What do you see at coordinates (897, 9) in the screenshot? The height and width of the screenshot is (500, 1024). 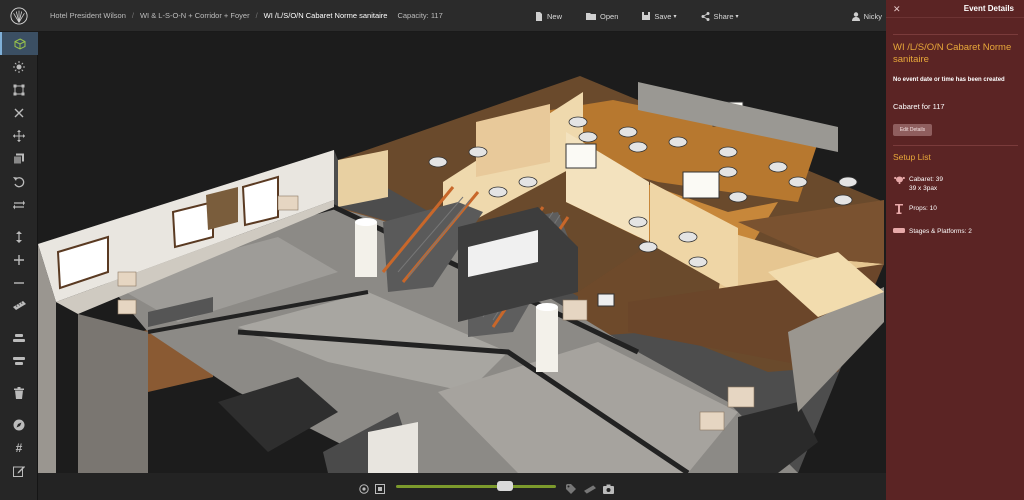 I see `close-icon: ✕` at bounding box center [897, 9].